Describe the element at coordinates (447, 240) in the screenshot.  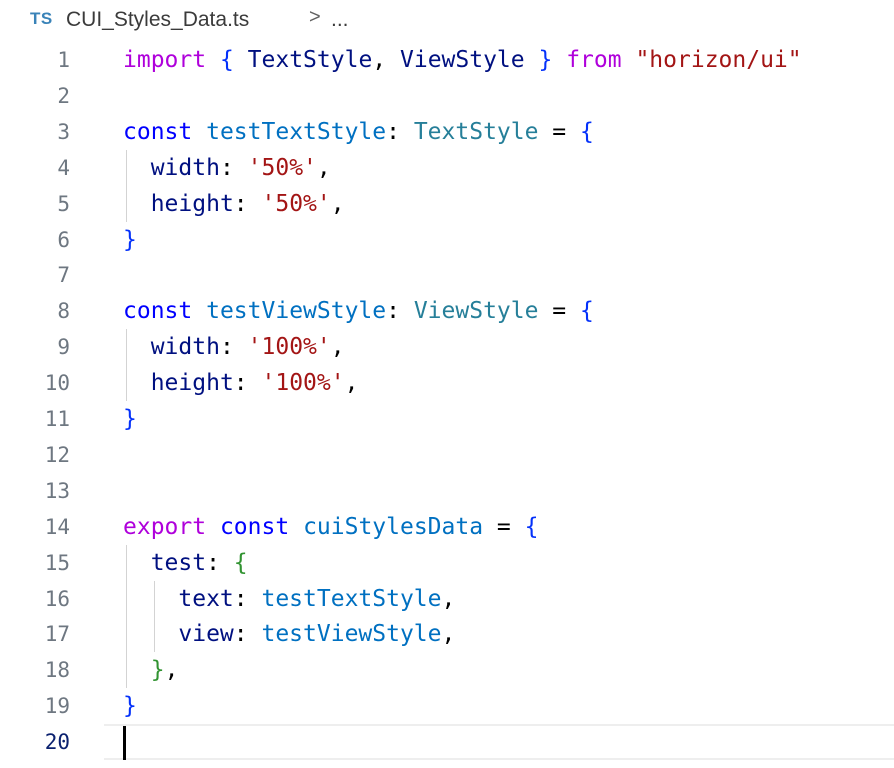
I see `code-line: 6}` at that location.